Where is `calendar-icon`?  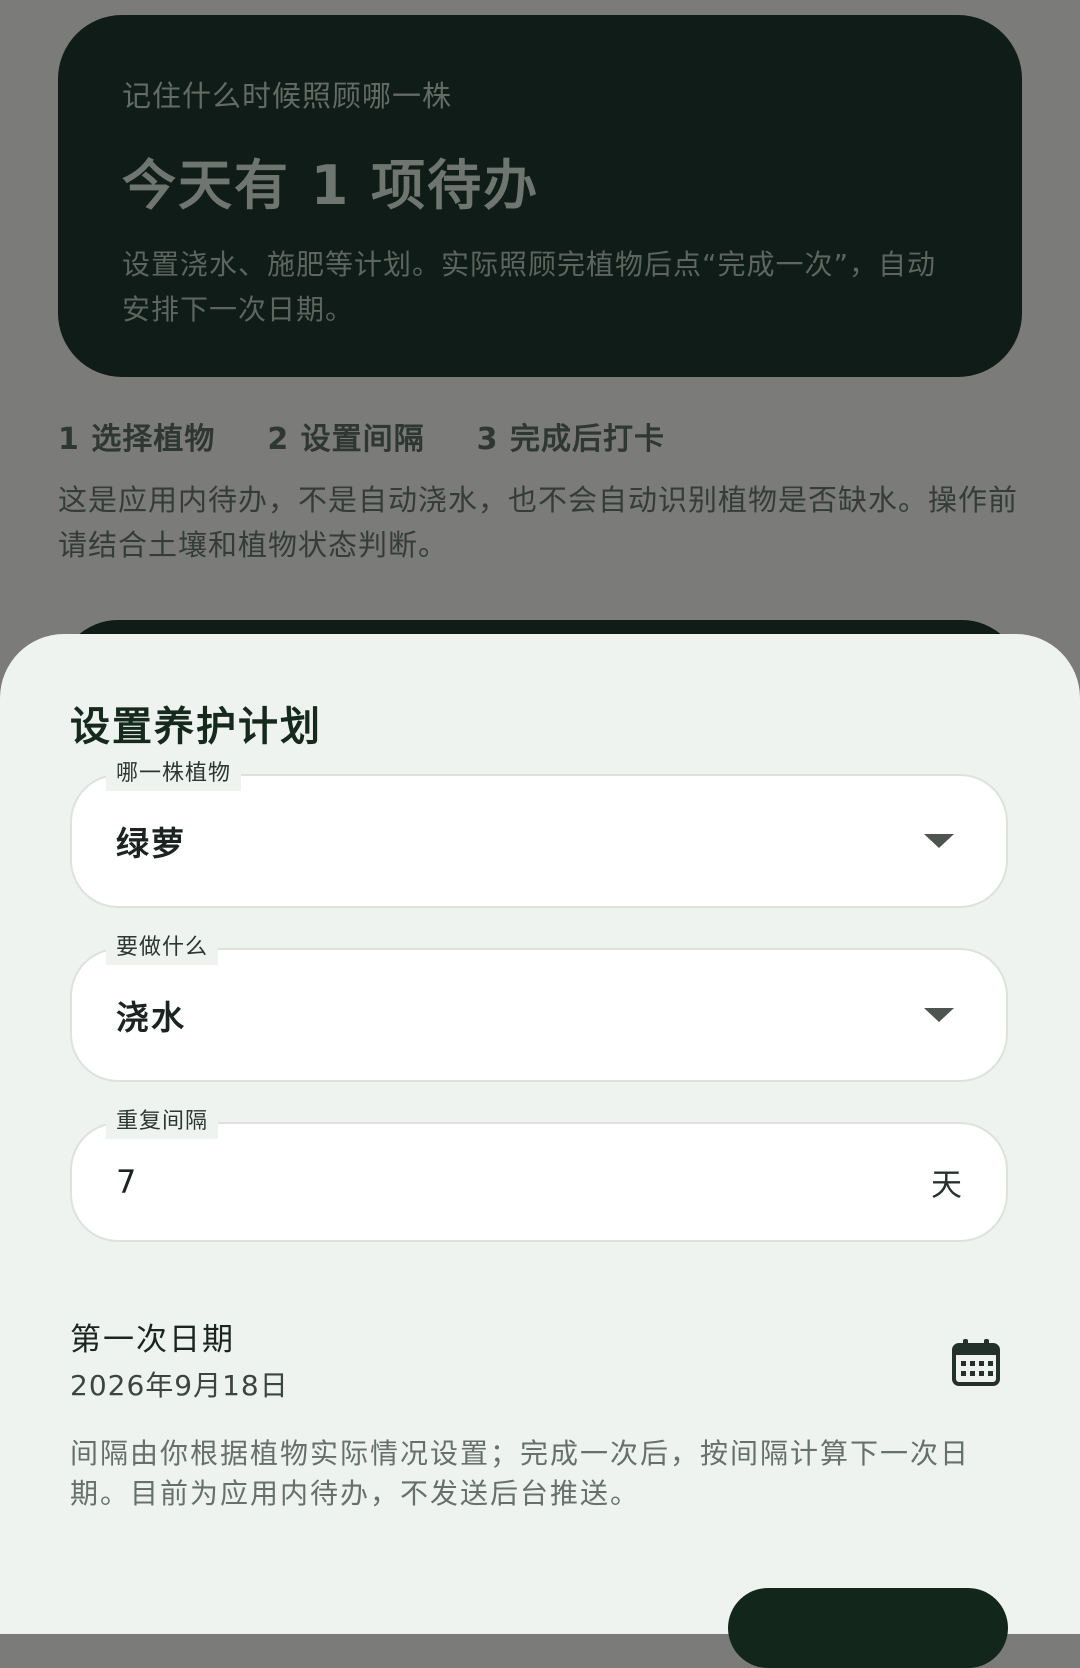 calendar-icon is located at coordinates (976, 1362).